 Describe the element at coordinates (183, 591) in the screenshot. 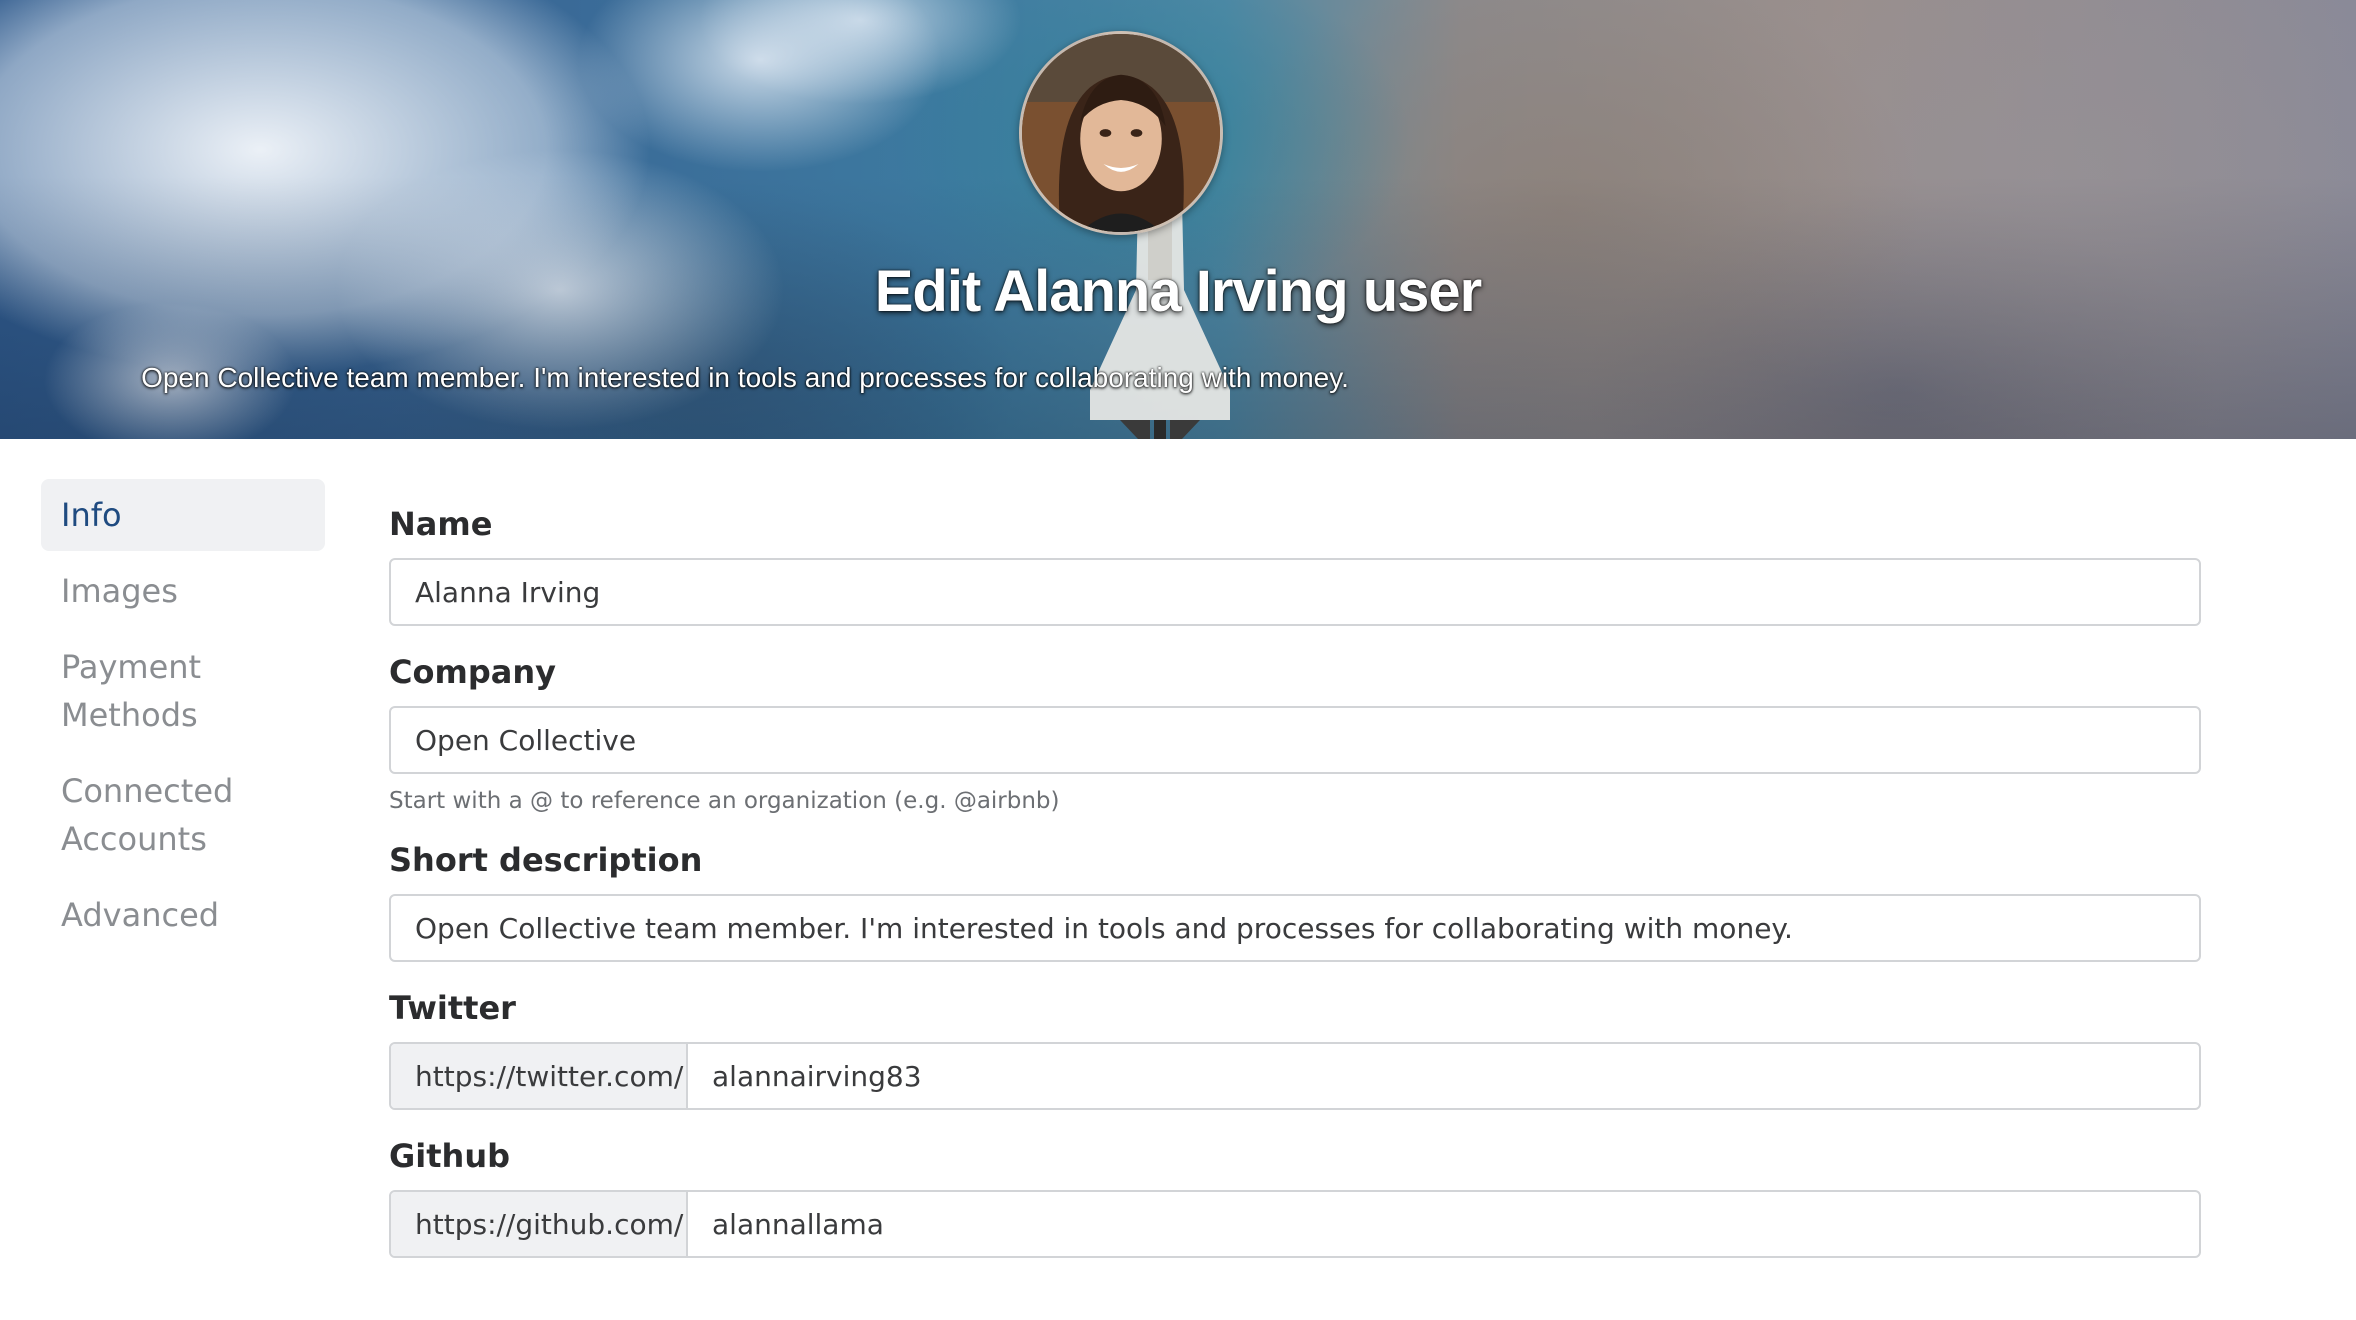

I see `sidebar-item-images: Images` at that location.